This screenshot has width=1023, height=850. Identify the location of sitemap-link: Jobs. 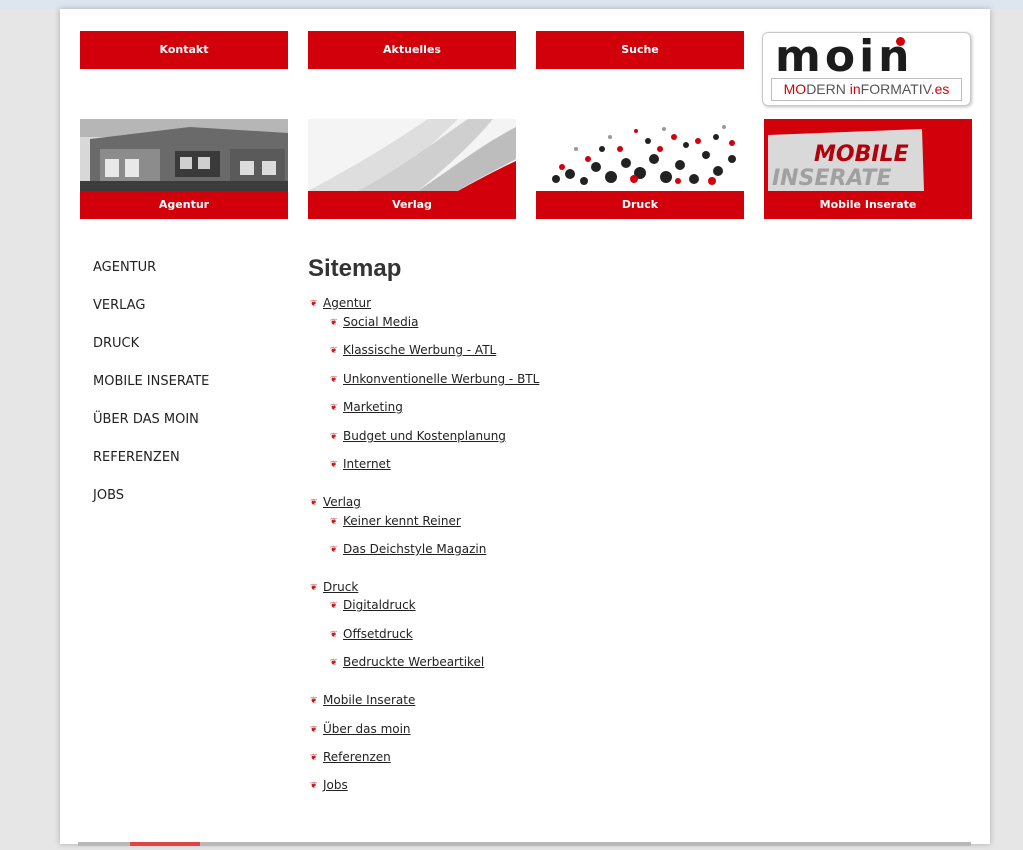
(335, 785).